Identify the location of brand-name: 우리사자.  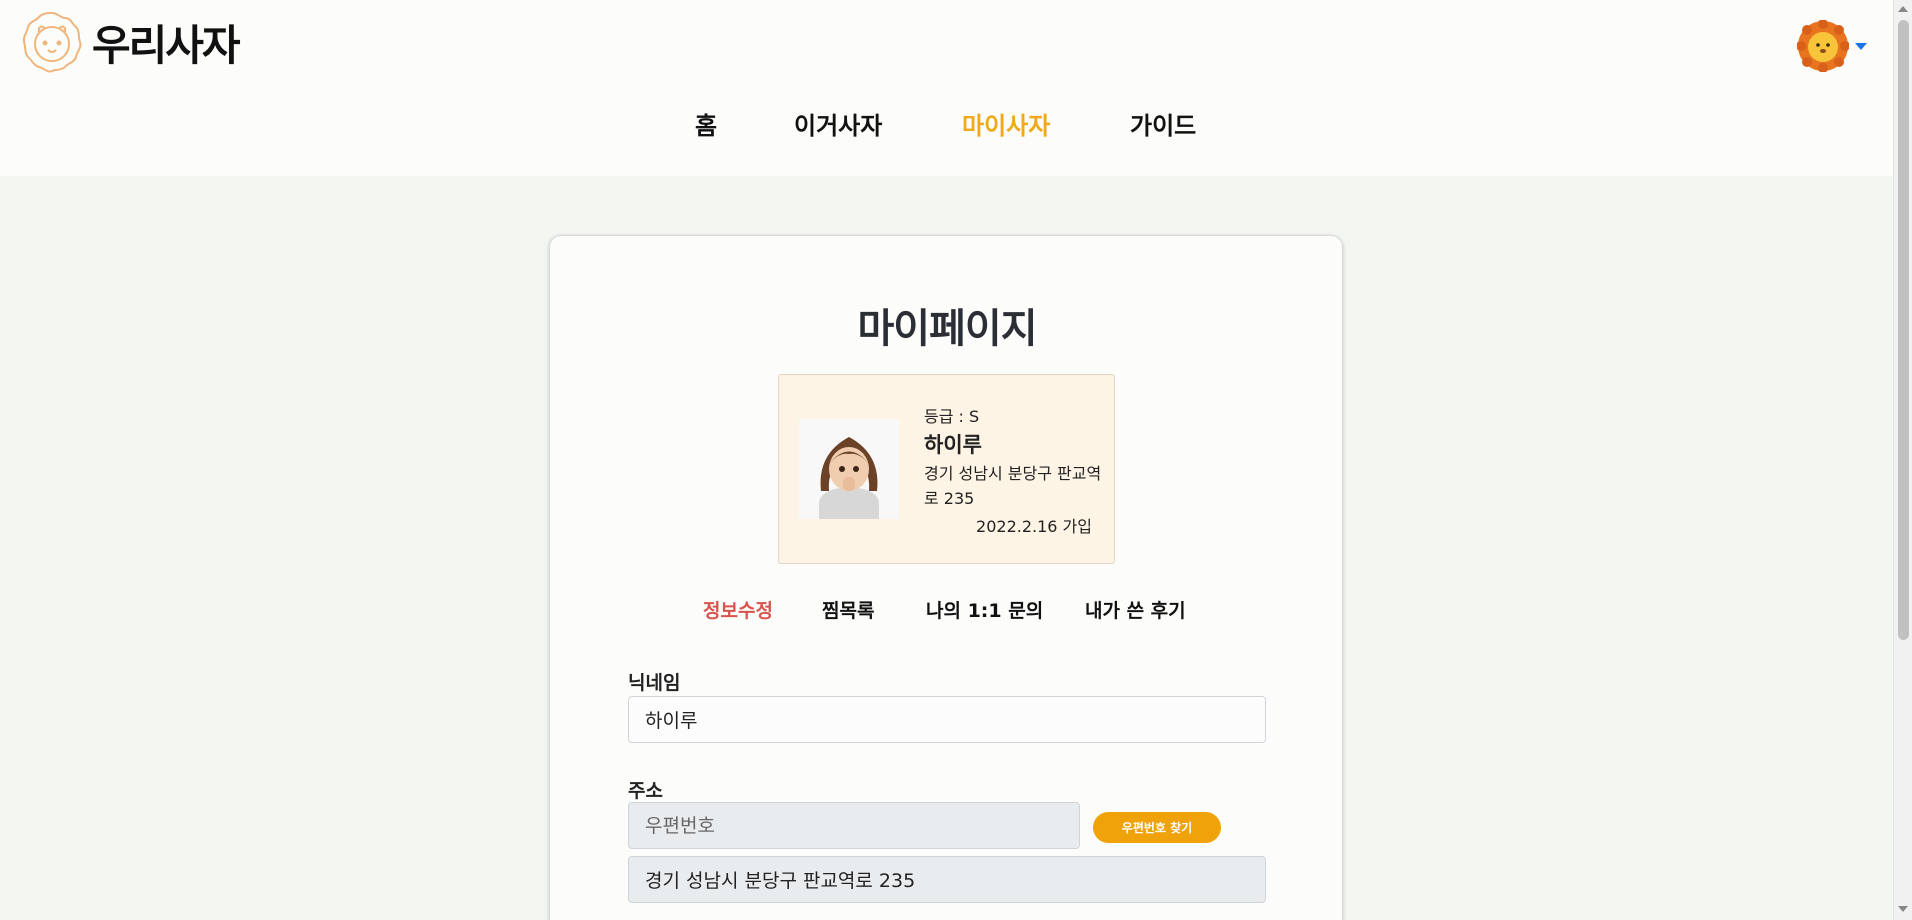
(166, 45).